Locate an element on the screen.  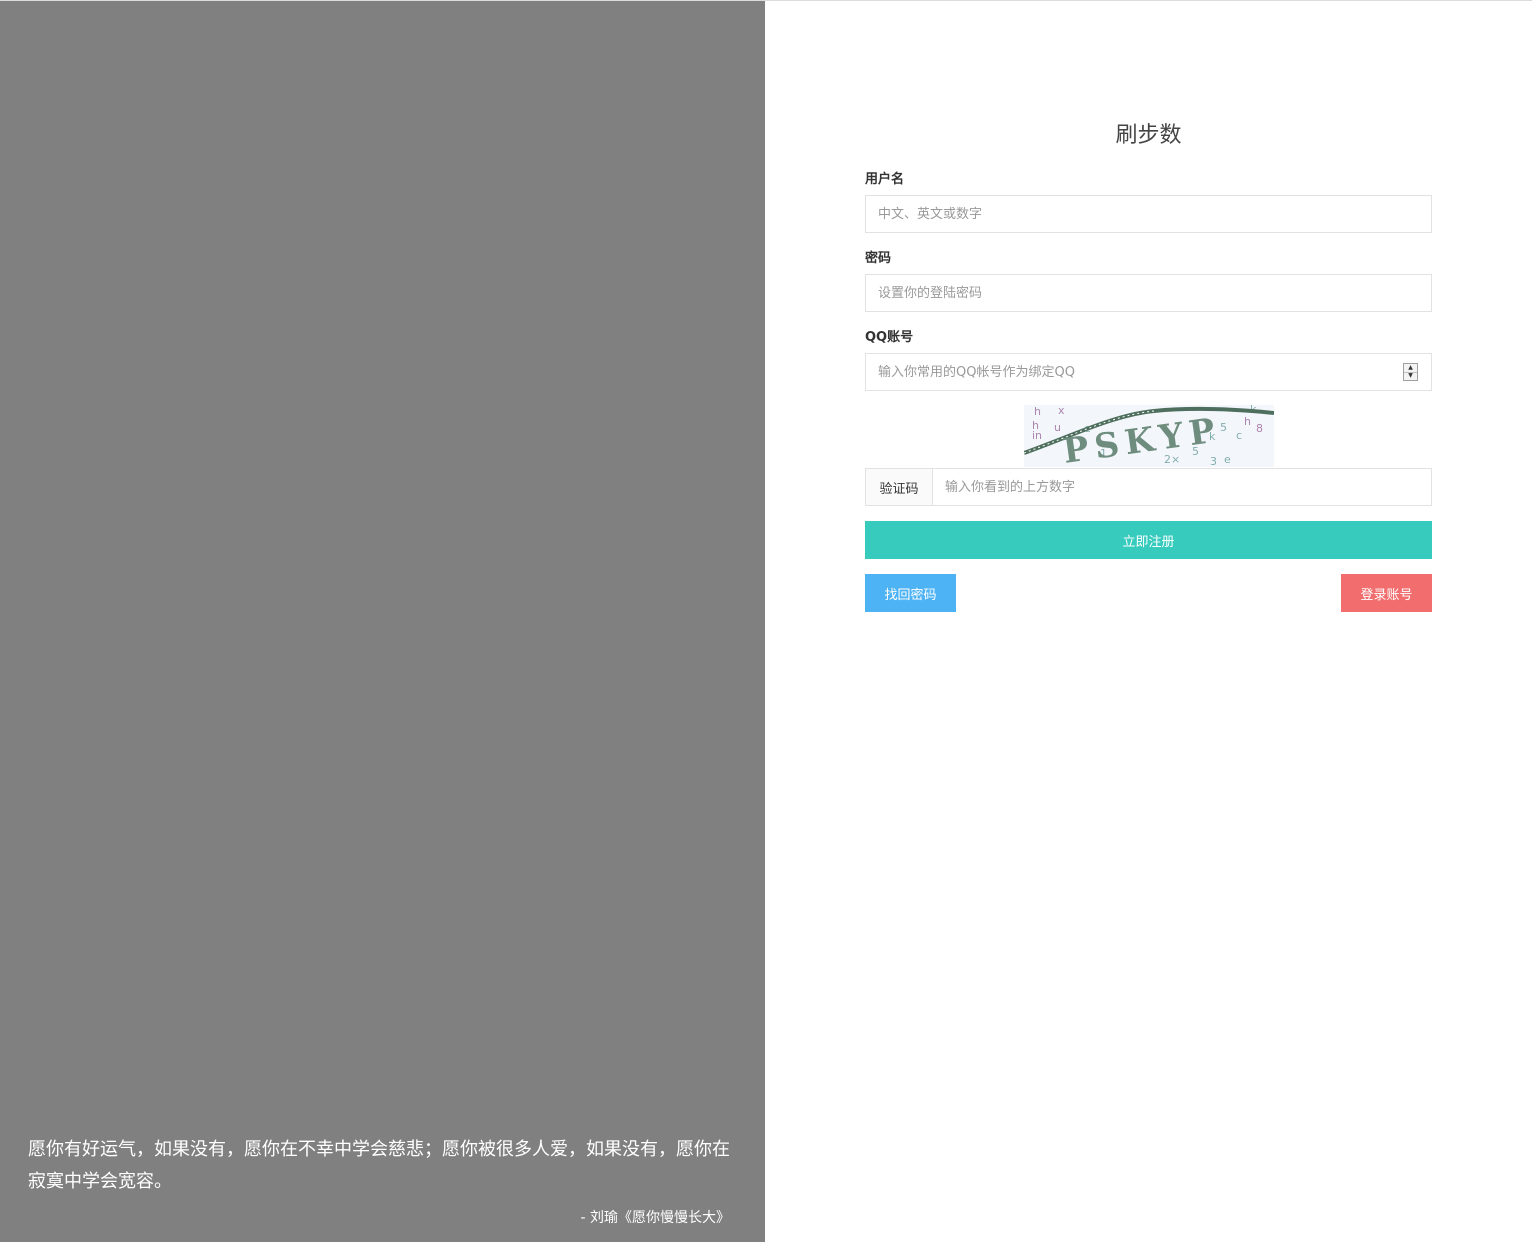
spin-down-icon: ▼ is located at coordinates (1410, 377).